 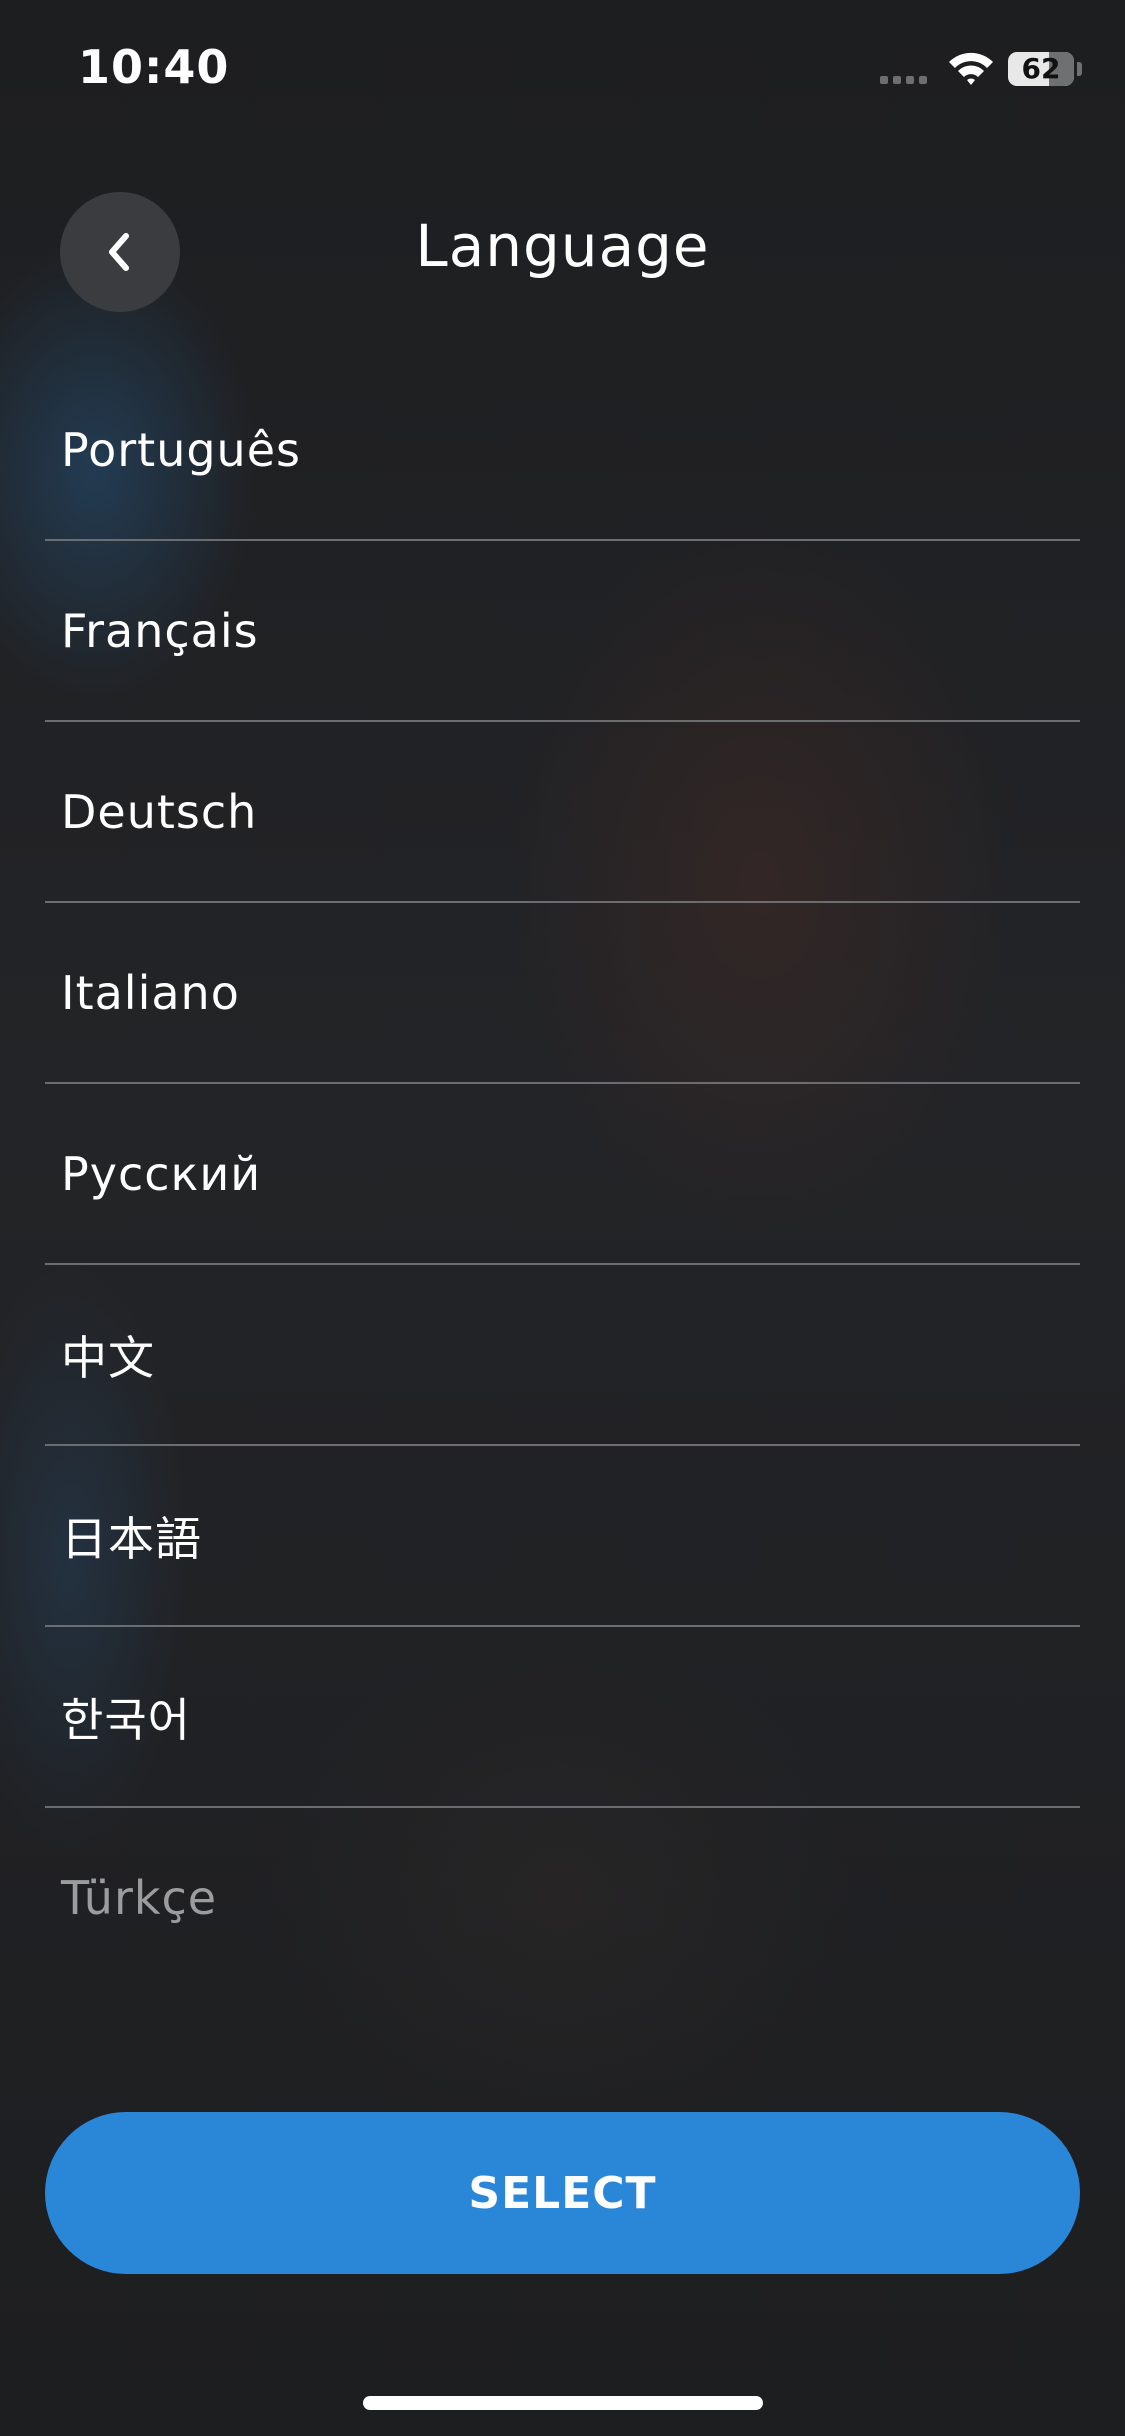 I want to click on home-indicator, so click(x=563, y=2403).